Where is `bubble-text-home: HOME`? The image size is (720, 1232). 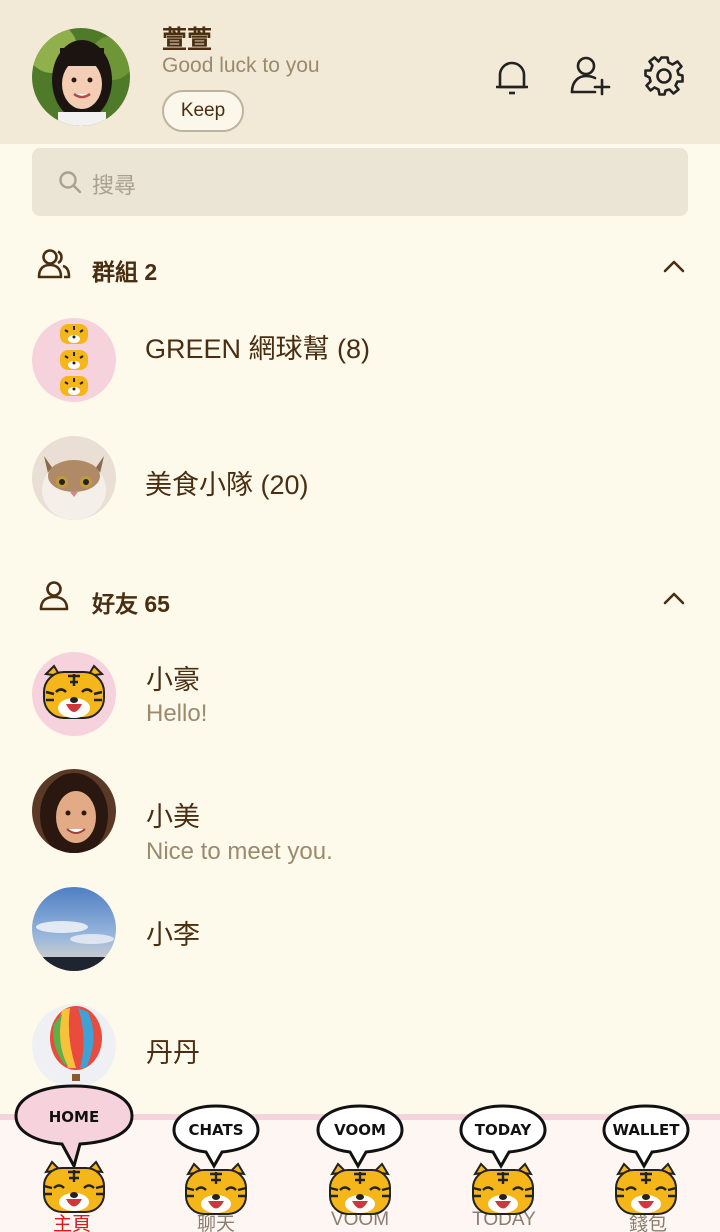
bubble-text-home: HOME is located at coordinates (74, 1117).